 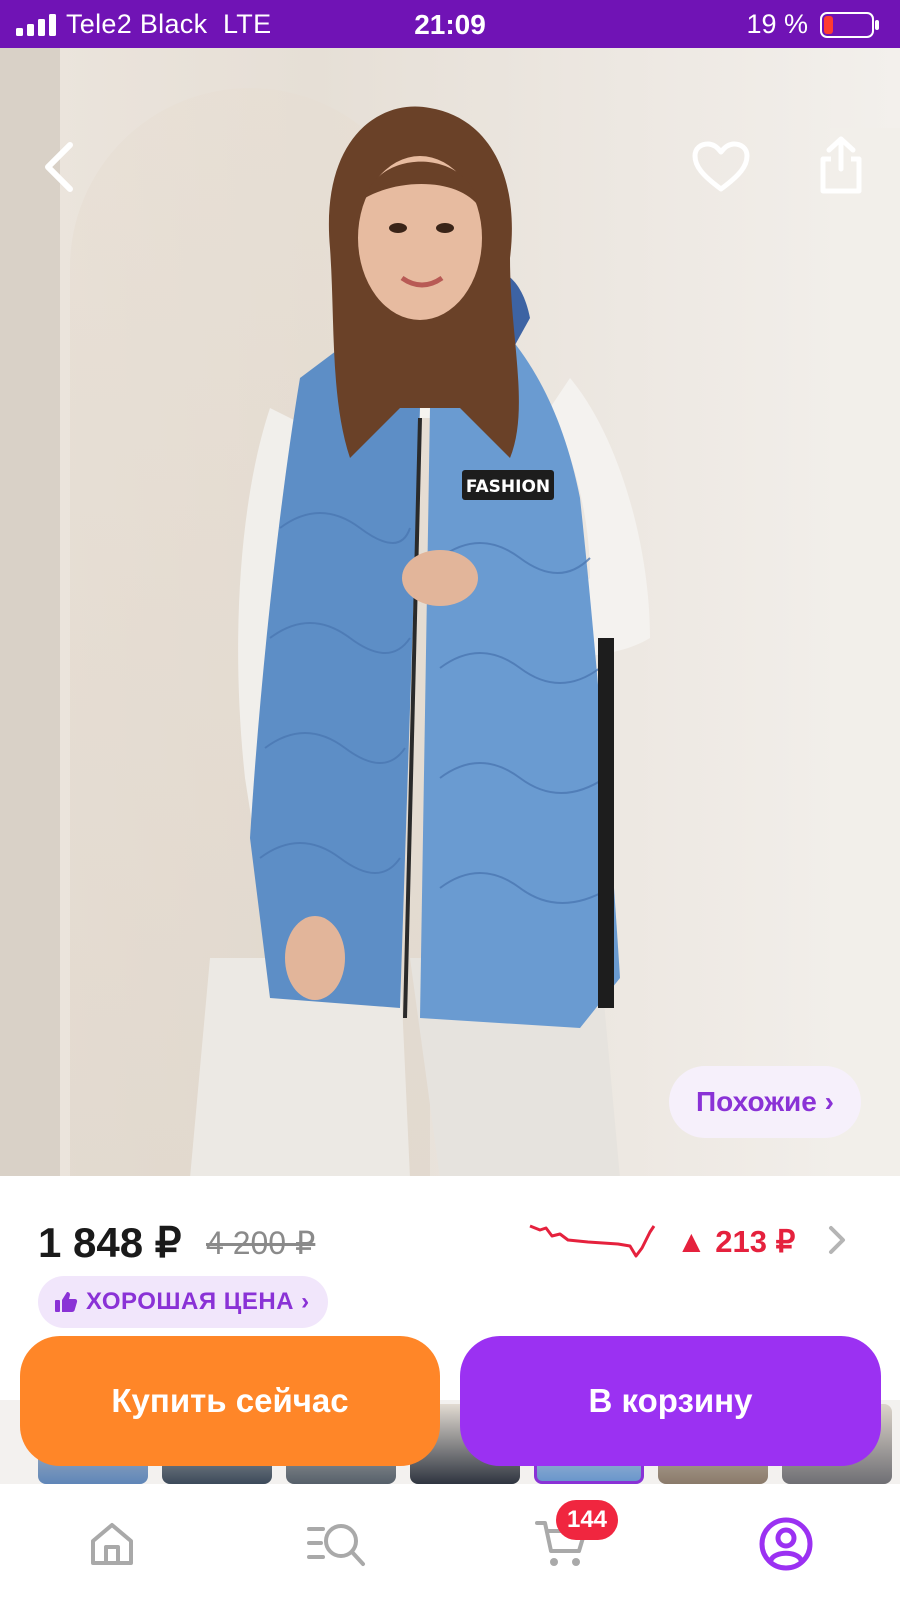 I want to click on nav-profile, so click(x=786, y=1544).